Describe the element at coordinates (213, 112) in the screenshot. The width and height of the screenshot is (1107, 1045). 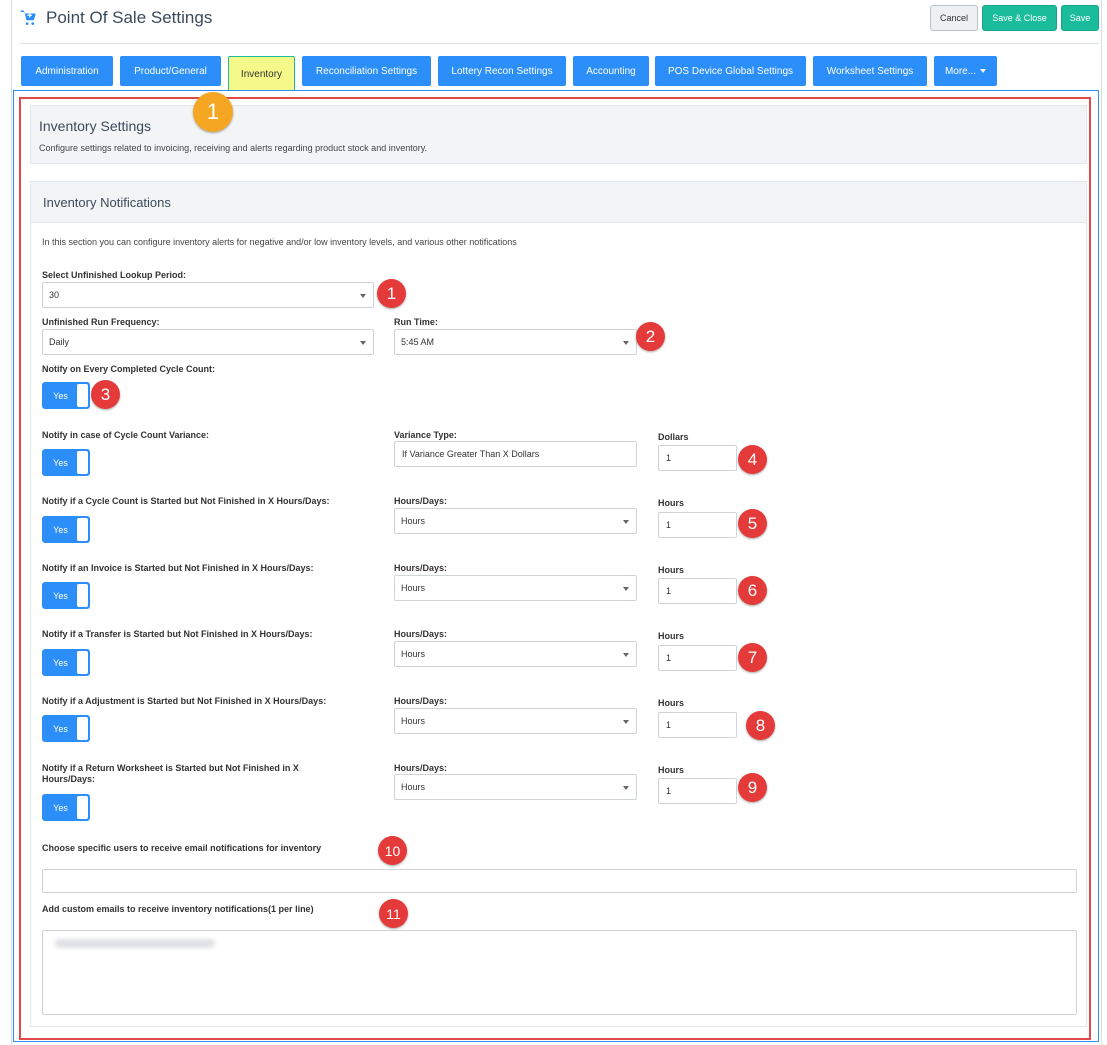
I see `callout-badge-section: 1` at that location.